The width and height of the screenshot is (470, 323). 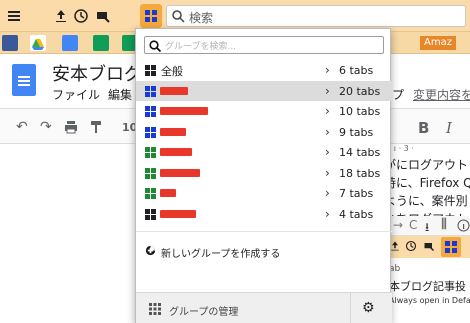 I want to click on menu-file: ファイル, so click(x=76, y=94).